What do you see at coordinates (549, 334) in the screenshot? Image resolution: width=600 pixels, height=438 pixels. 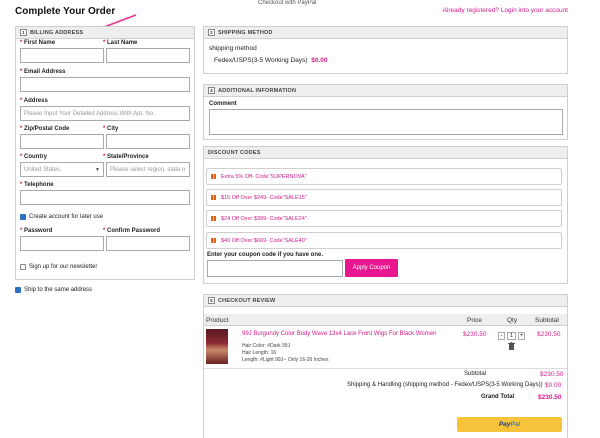 I see `product-subtotal: $230.50` at bounding box center [549, 334].